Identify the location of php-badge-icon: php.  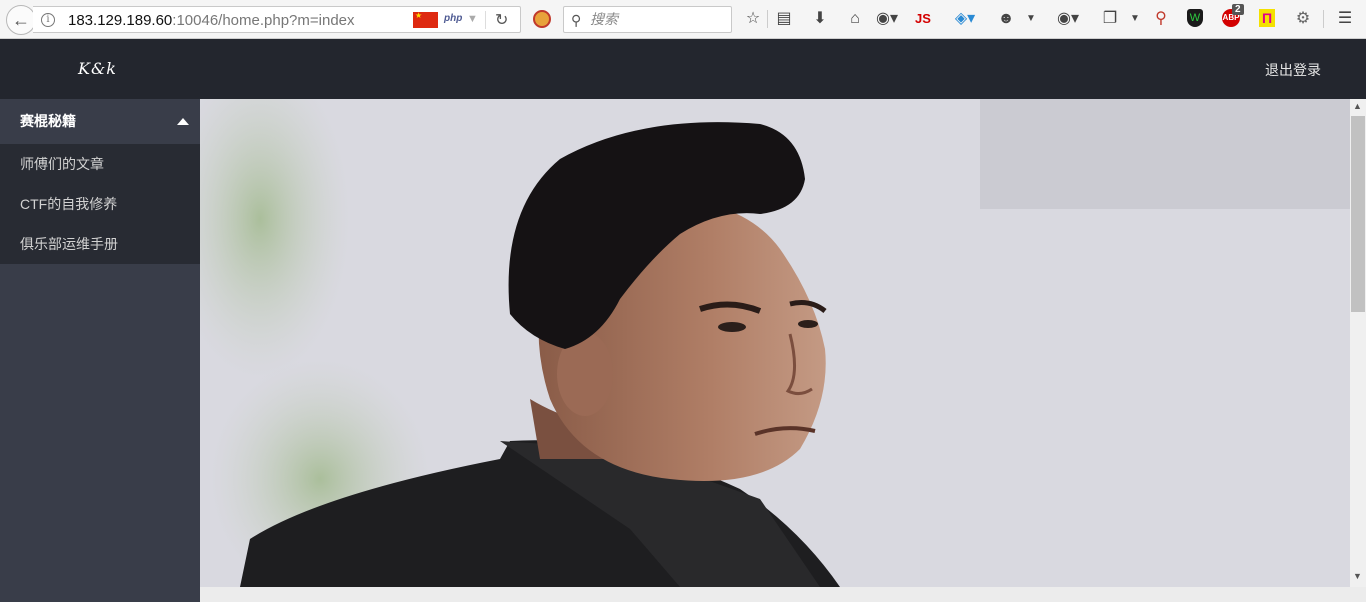
(453, 18).